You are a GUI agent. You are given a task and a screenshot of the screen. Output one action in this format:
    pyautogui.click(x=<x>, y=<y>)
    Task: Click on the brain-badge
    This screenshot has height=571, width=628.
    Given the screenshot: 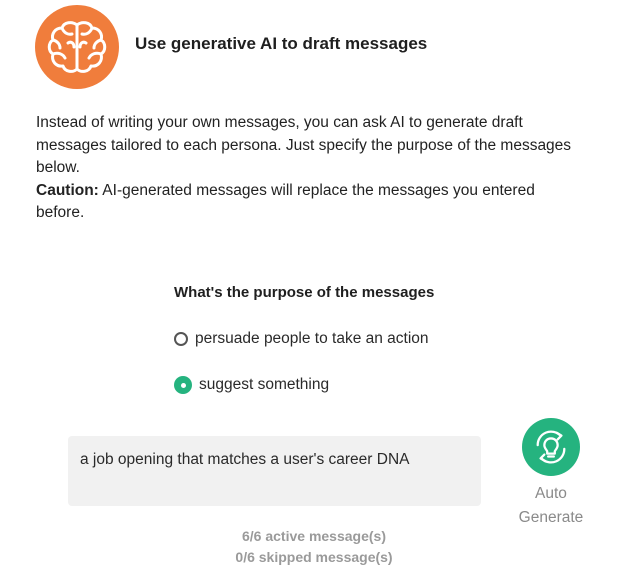 What is the action you would take?
    pyautogui.click(x=77, y=47)
    